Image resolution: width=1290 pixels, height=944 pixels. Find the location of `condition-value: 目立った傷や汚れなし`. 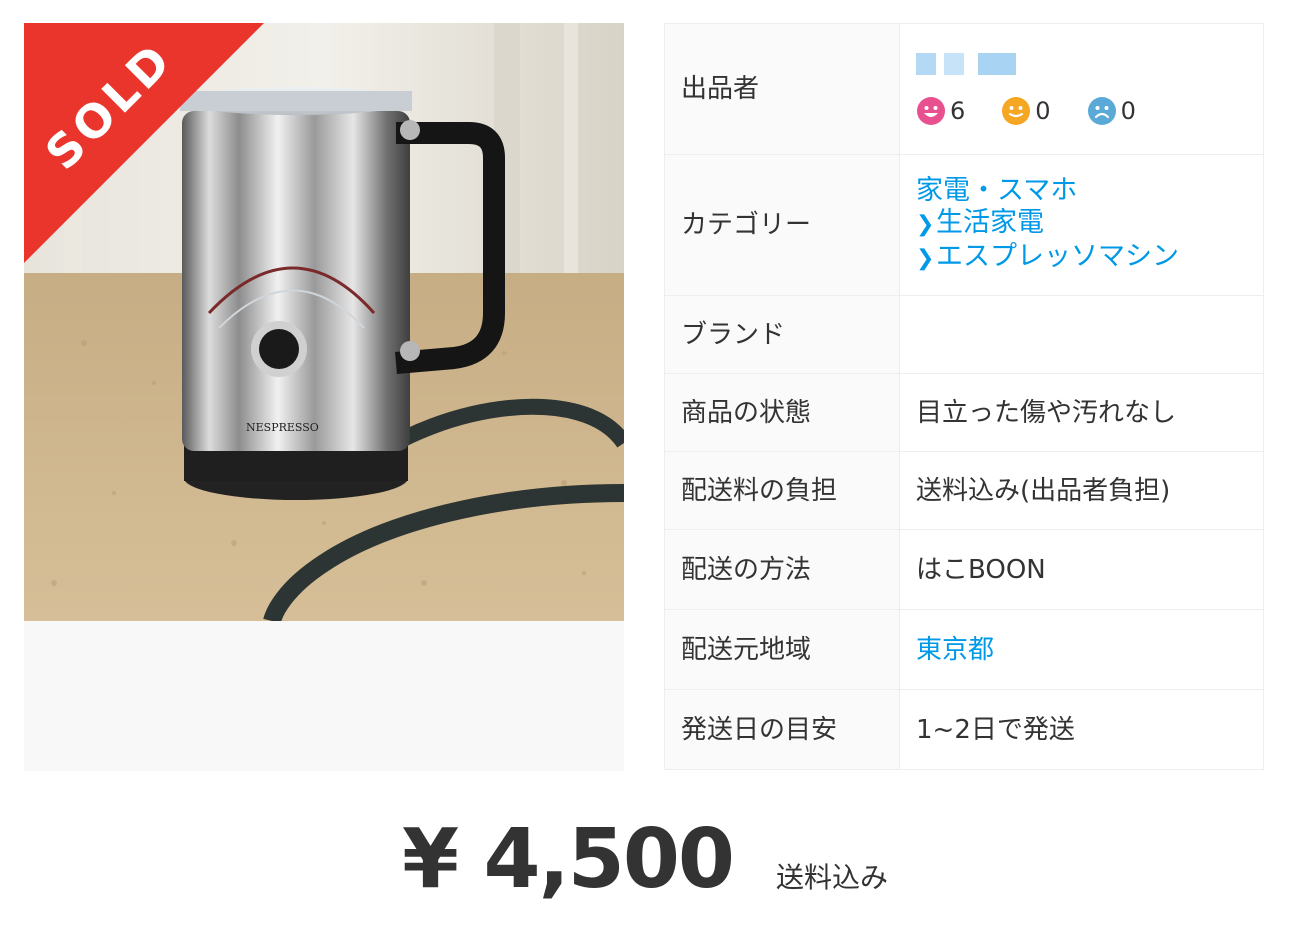

condition-value: 目立った傷や汚れなし is located at coordinates (1081, 412).